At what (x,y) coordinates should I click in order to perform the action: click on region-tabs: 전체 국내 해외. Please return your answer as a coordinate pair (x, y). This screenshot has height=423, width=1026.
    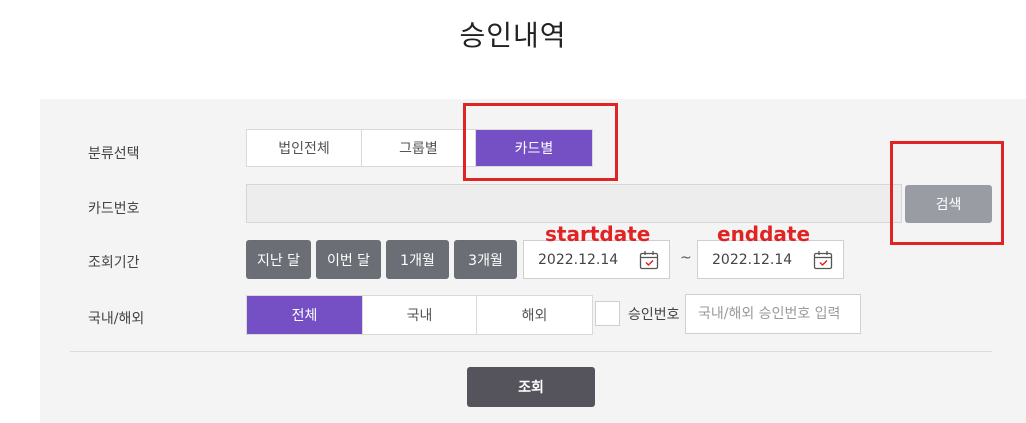
    Looking at the image, I should click on (419, 315).